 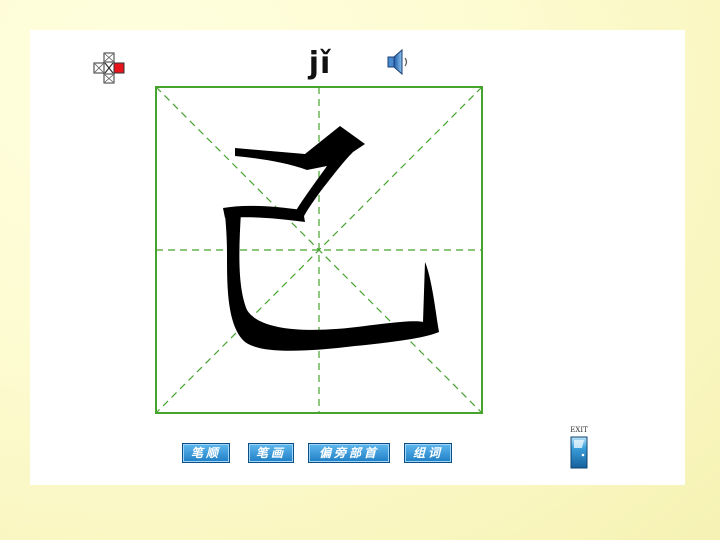 What do you see at coordinates (579, 430) in the screenshot?
I see `exit-label: EXIT` at bounding box center [579, 430].